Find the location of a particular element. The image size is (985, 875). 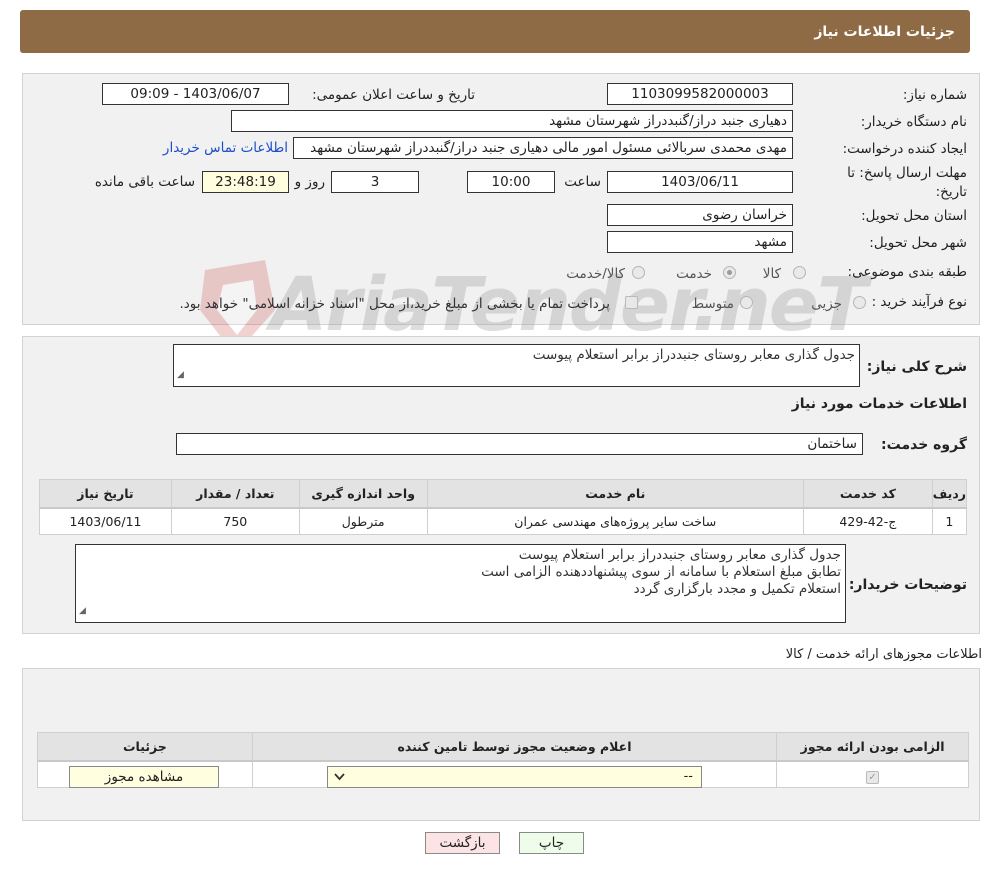

need-number-field: 1103099582000003 is located at coordinates (700, 94).